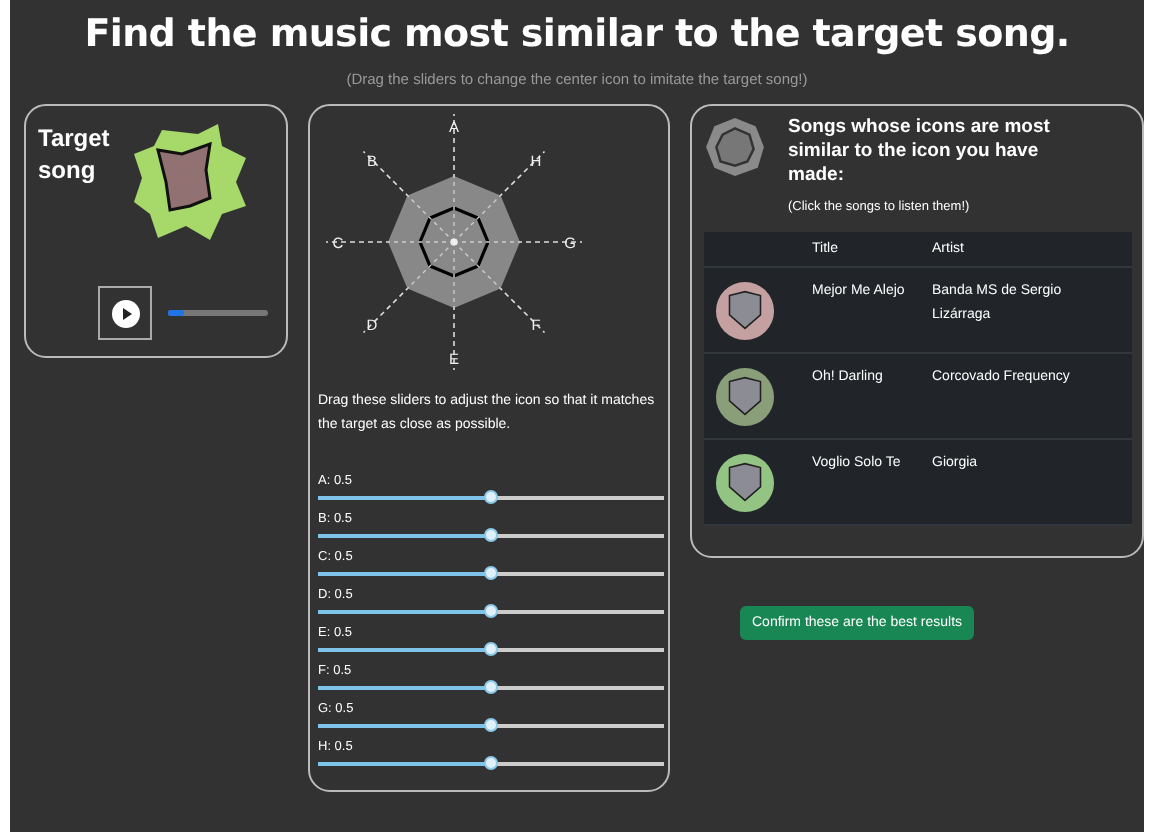 This screenshot has height=832, width=1154. What do you see at coordinates (75, 155) in the screenshot?
I see `target-label: Target song` at bounding box center [75, 155].